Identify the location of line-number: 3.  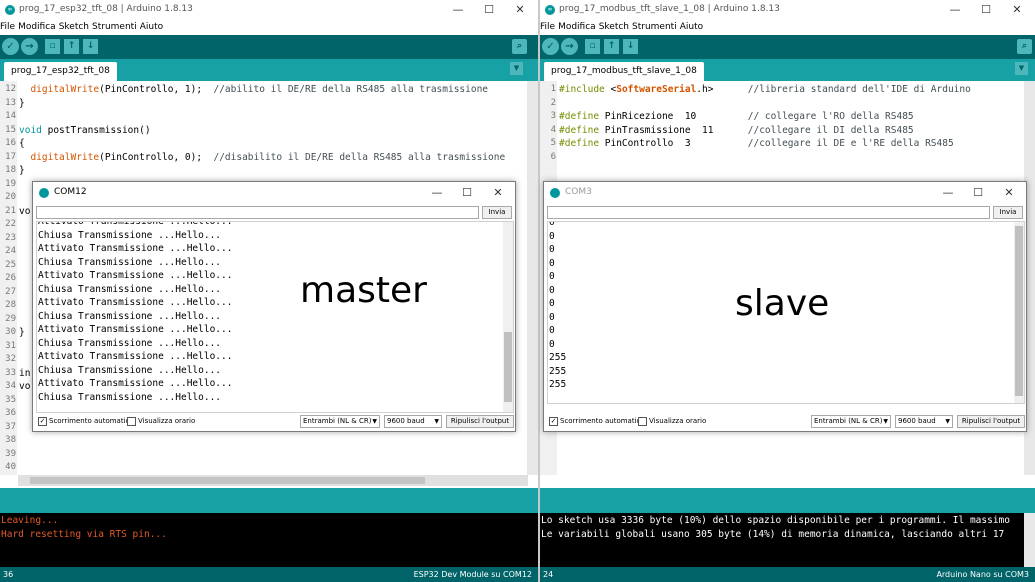
(553, 116).